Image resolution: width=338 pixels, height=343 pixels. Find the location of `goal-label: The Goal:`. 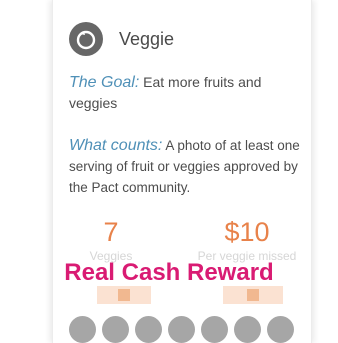

goal-label: The Goal: is located at coordinates (104, 82).